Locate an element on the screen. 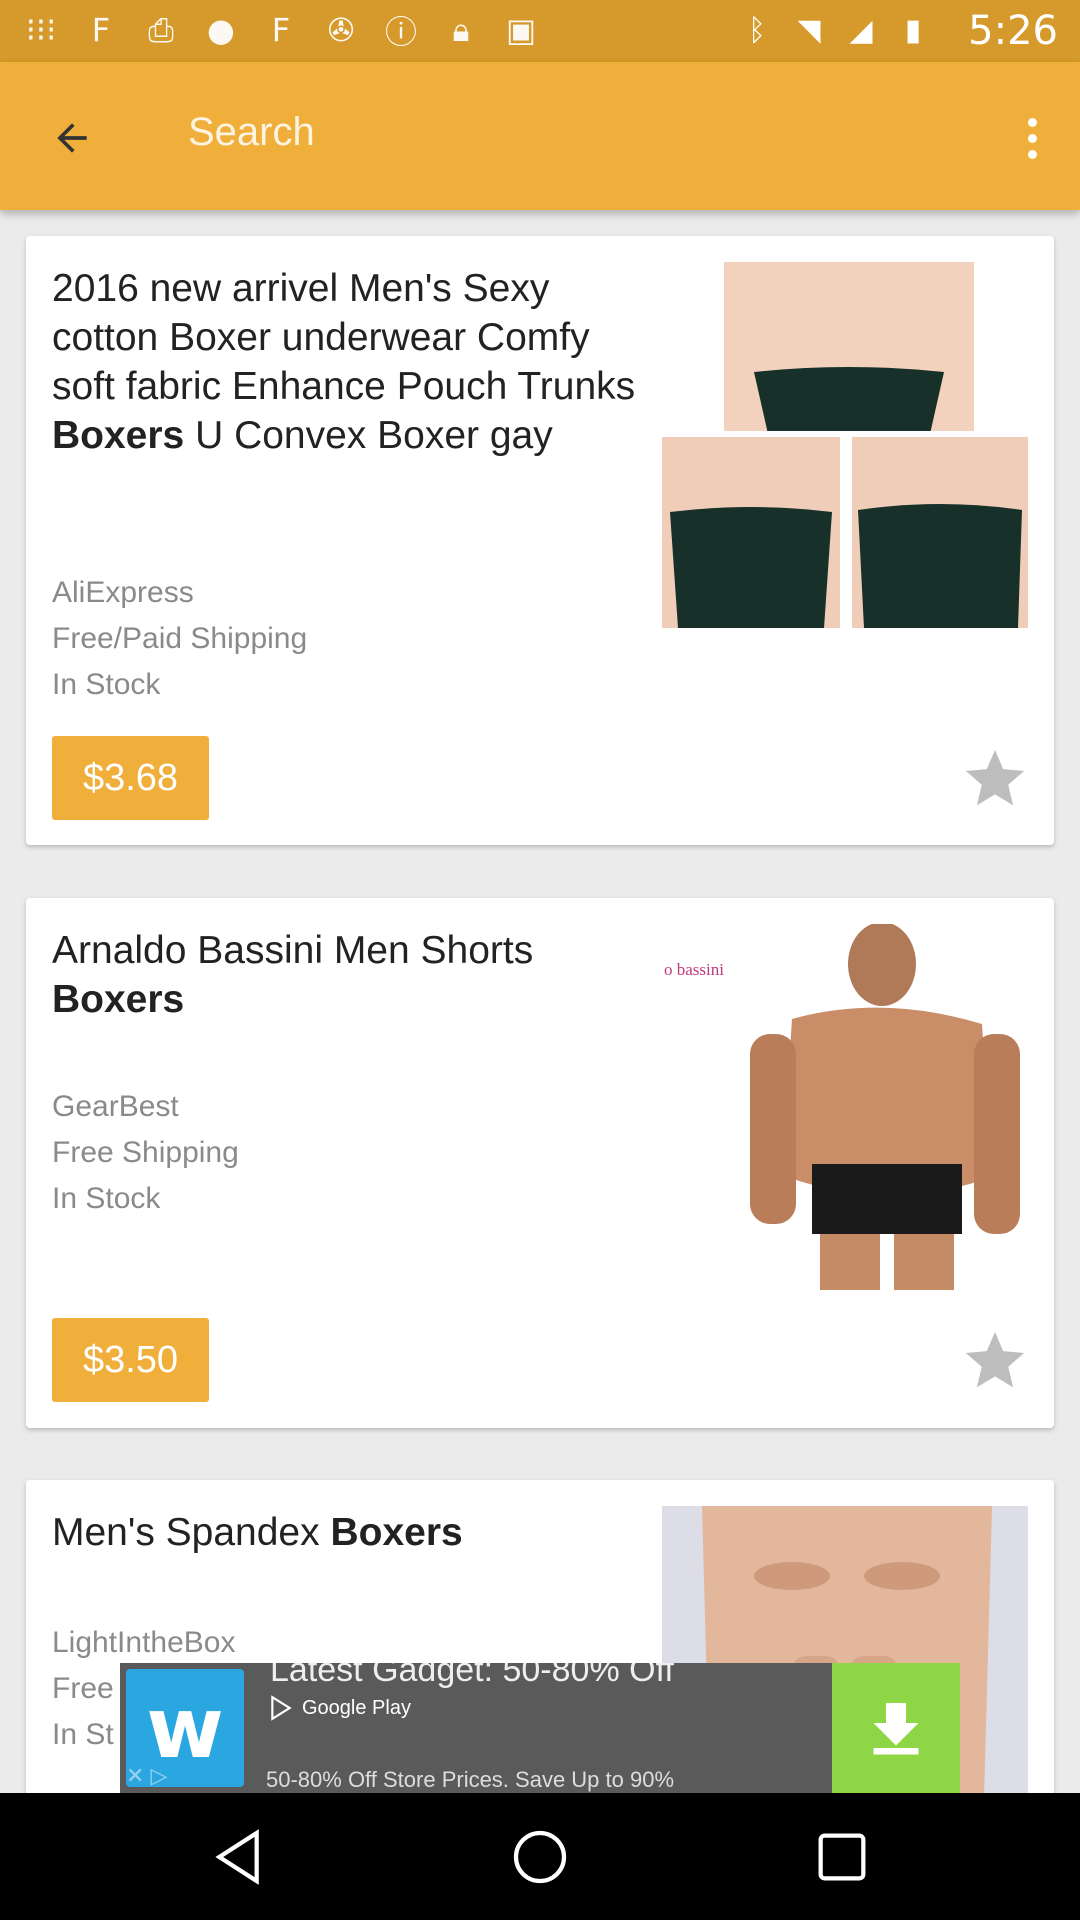  overflow-menu-button is located at coordinates (1032, 138).